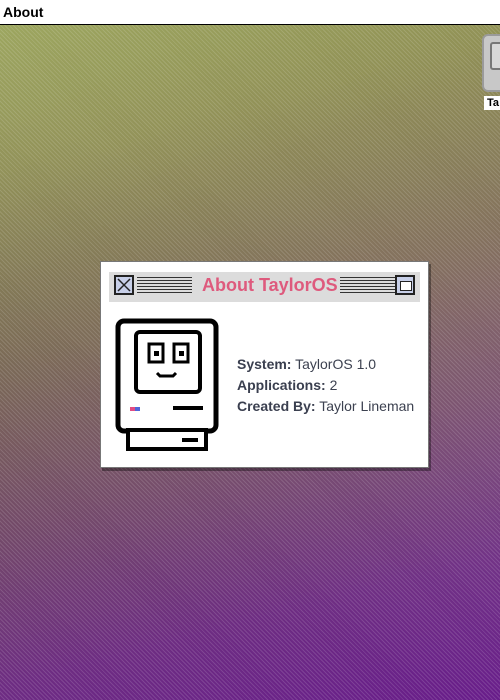 The height and width of the screenshot is (700, 500). I want to click on info-label: System:, so click(264, 364).